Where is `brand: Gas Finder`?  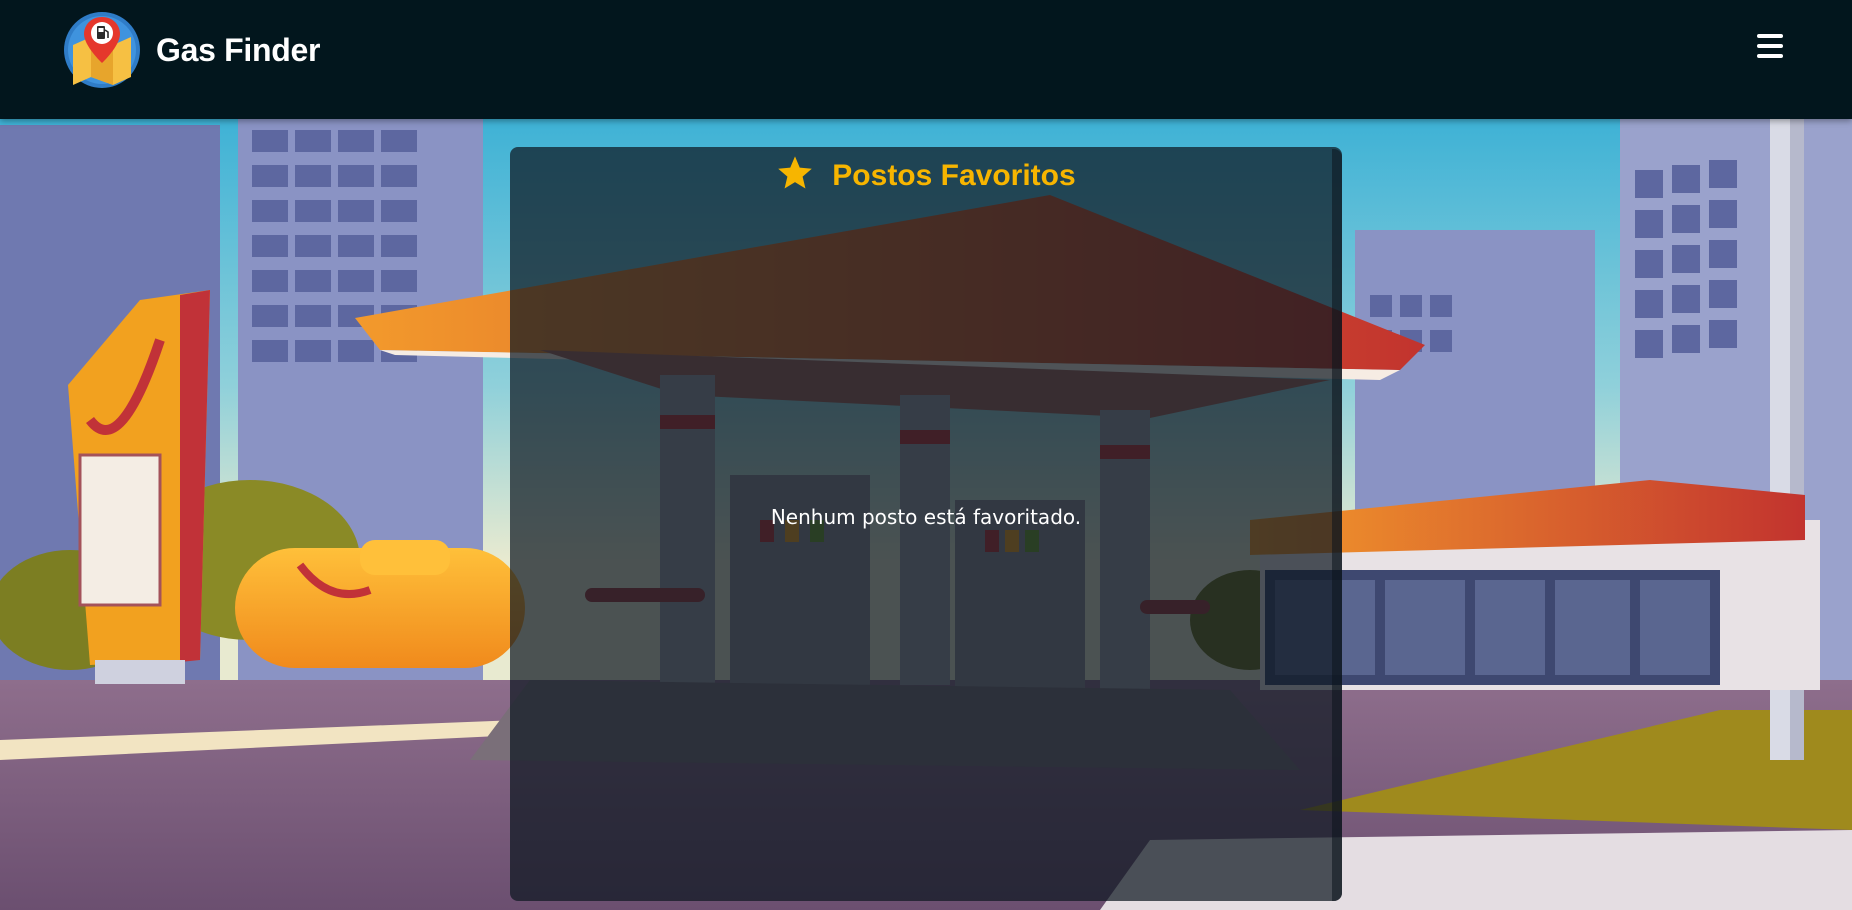 brand: Gas Finder is located at coordinates (191, 50).